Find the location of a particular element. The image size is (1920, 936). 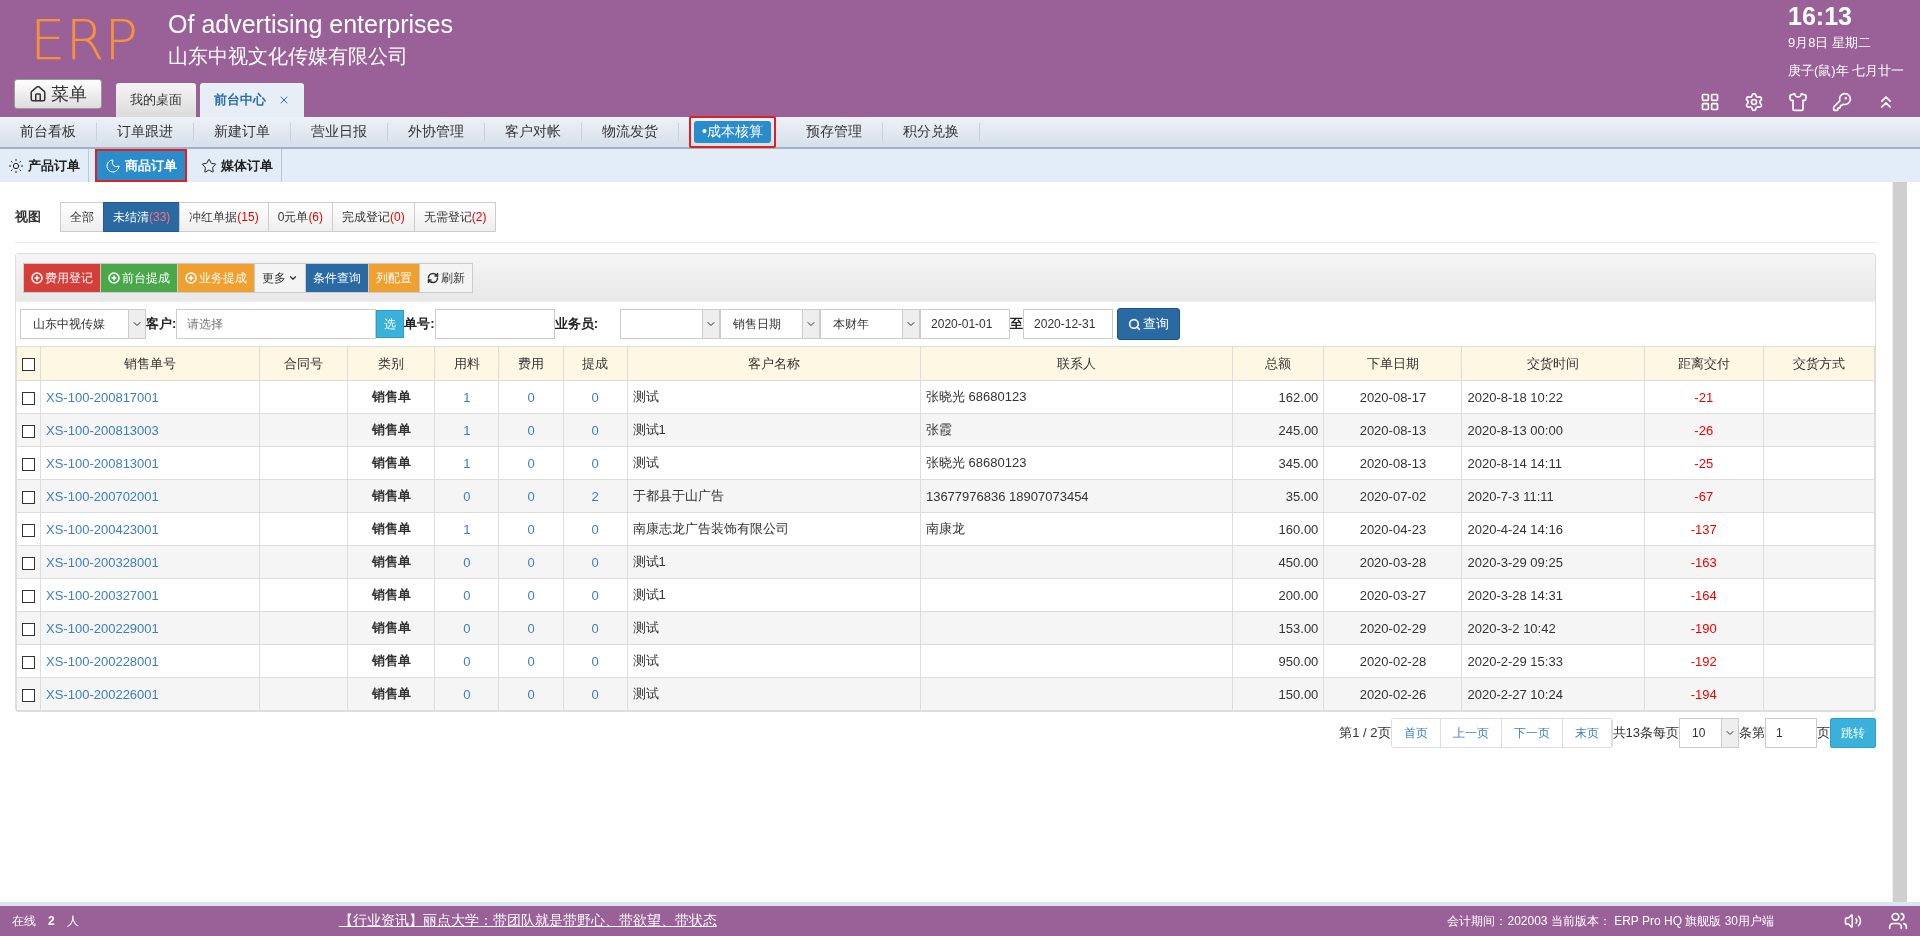

sub-tab: 媒体订单 is located at coordinates (237, 165).